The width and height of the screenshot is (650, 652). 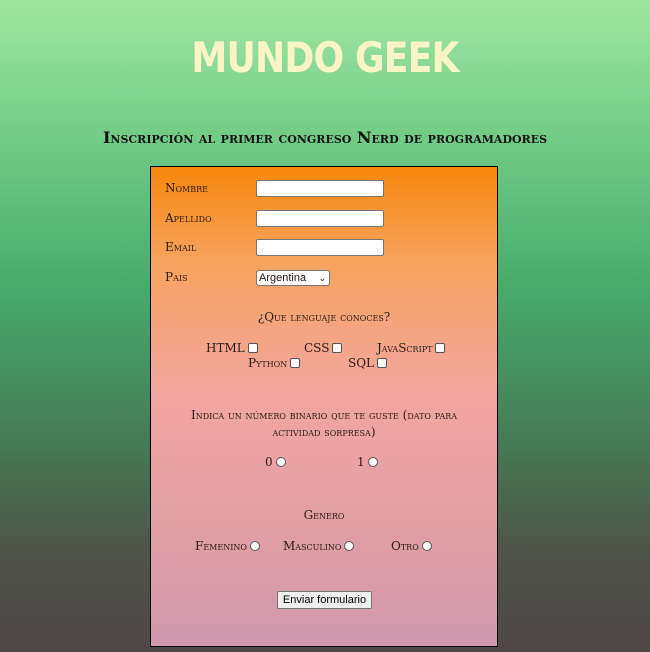 What do you see at coordinates (254, 545) in the screenshot?
I see `femenino-radio` at bounding box center [254, 545].